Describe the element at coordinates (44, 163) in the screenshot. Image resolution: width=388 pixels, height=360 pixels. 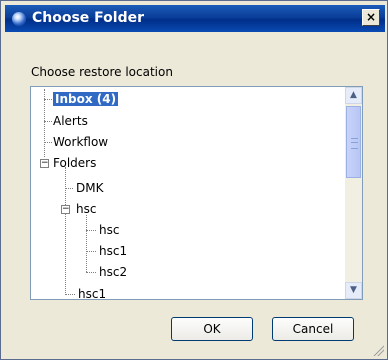
I see `collapse-folders-toggle: −` at that location.